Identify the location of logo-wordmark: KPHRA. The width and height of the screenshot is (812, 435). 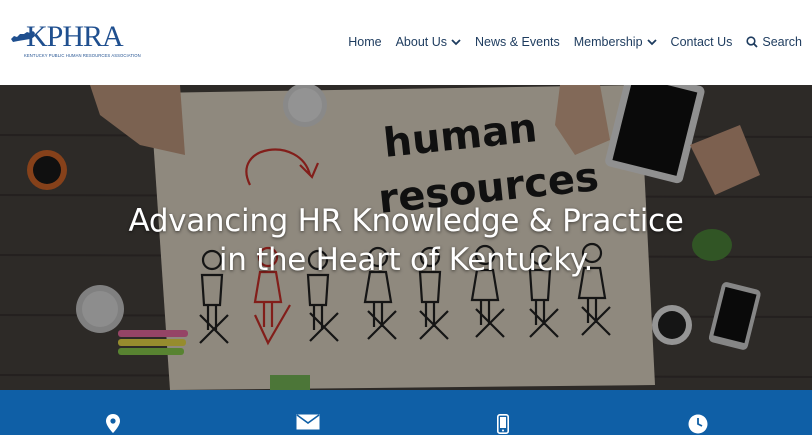
(75, 36).